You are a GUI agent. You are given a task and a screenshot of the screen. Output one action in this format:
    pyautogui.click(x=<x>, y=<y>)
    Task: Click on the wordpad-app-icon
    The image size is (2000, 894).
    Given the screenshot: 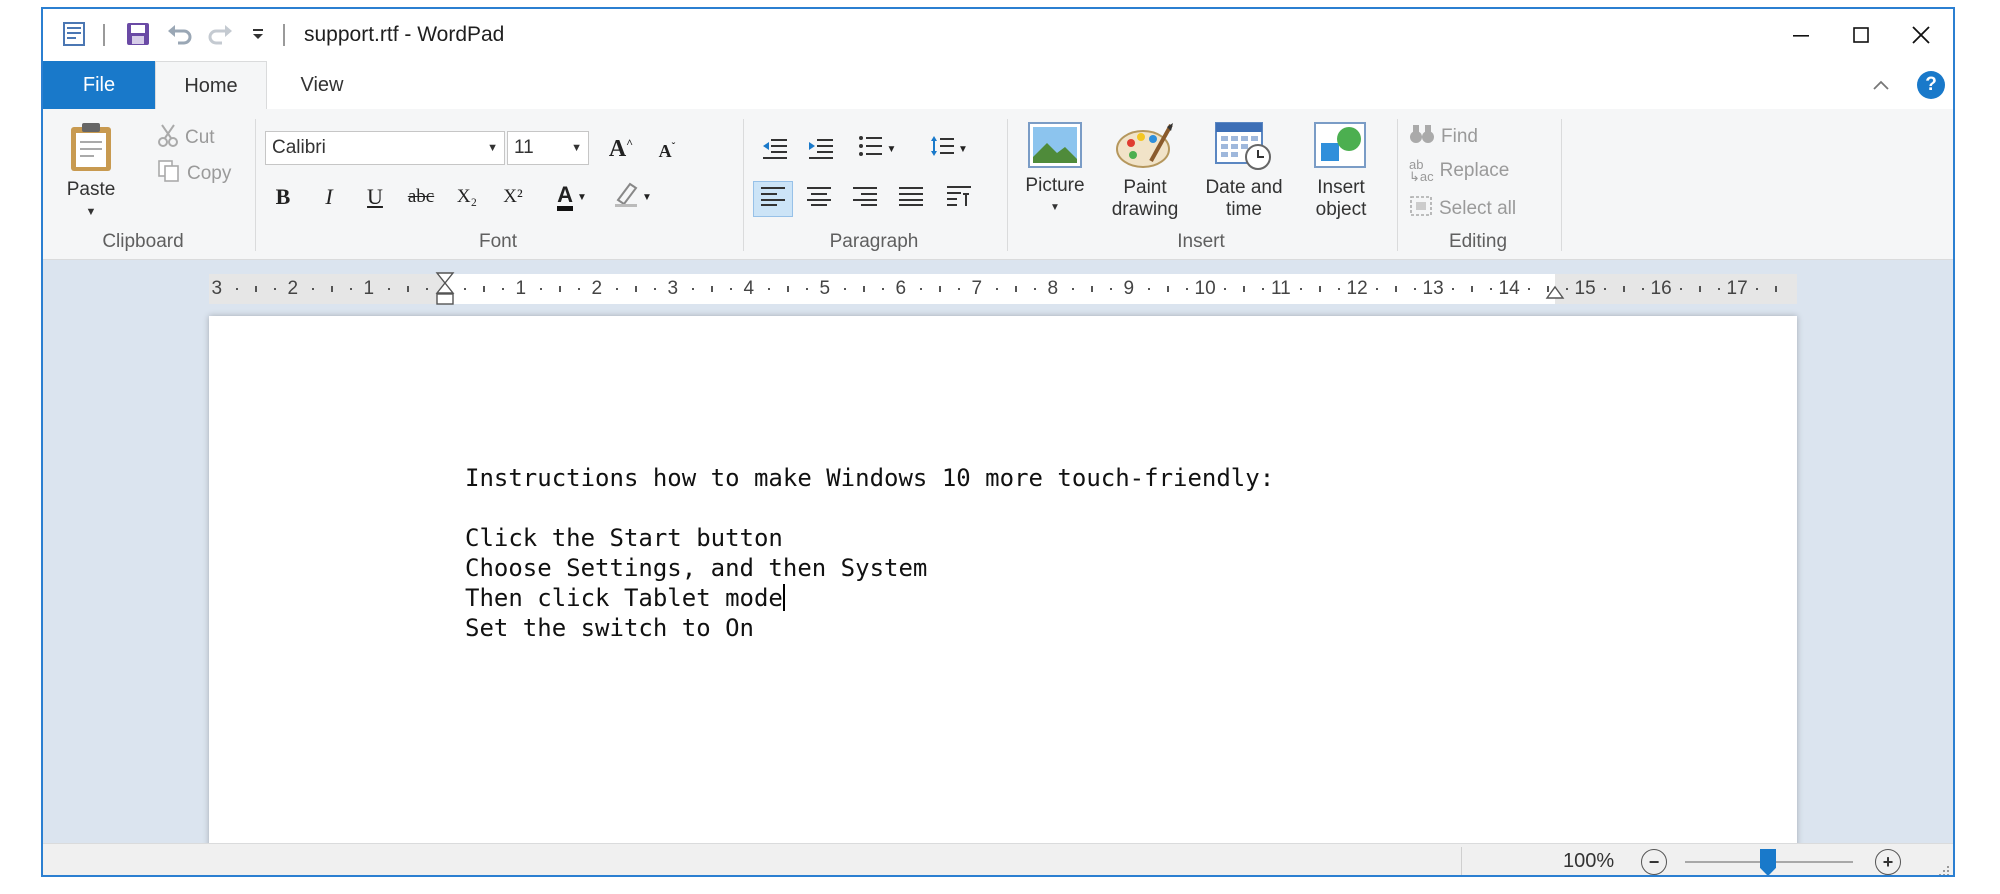 What is the action you would take?
    pyautogui.click(x=74, y=34)
    